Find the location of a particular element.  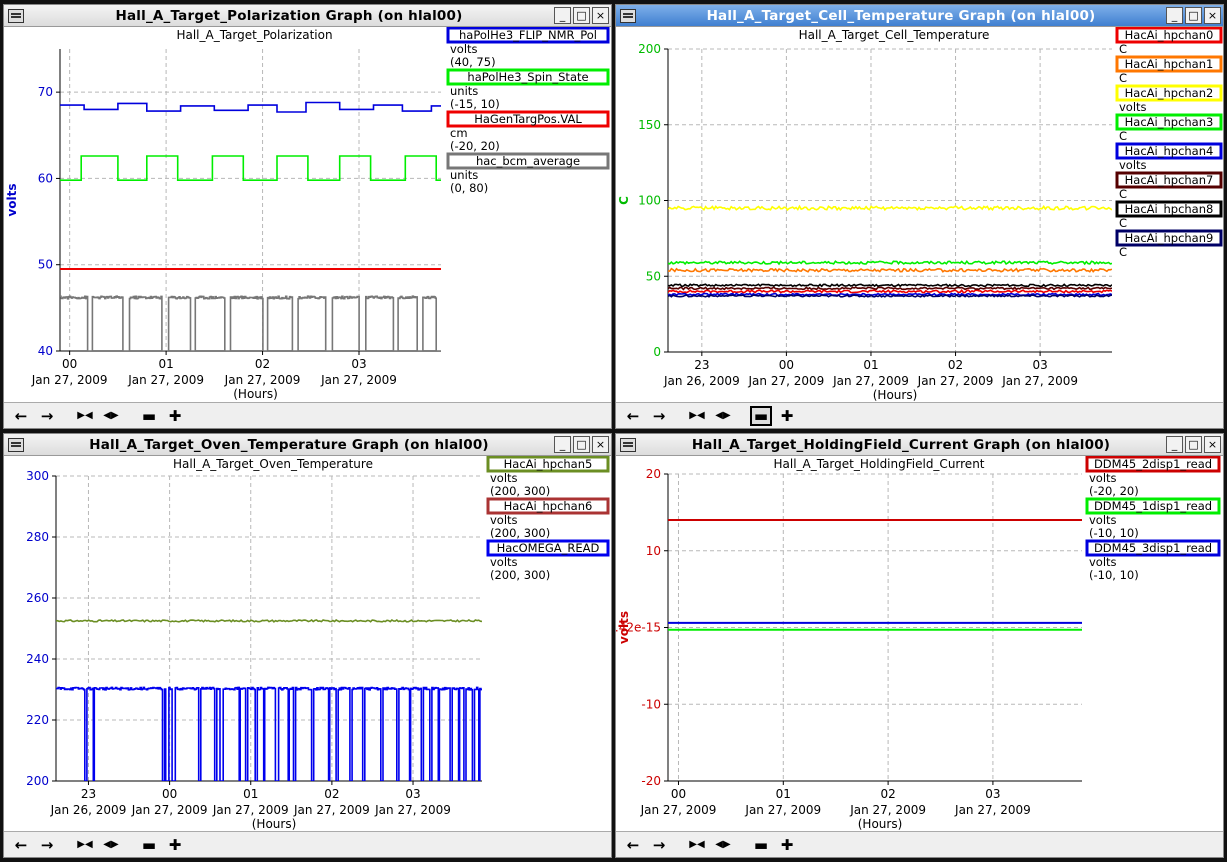

y-tick-label: 60 is located at coordinates (45, 178).